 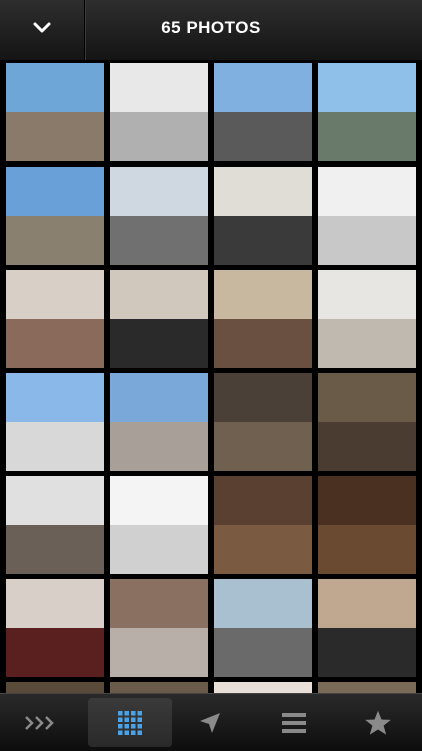 I want to click on tab-slideshow, so click(x=42, y=722).